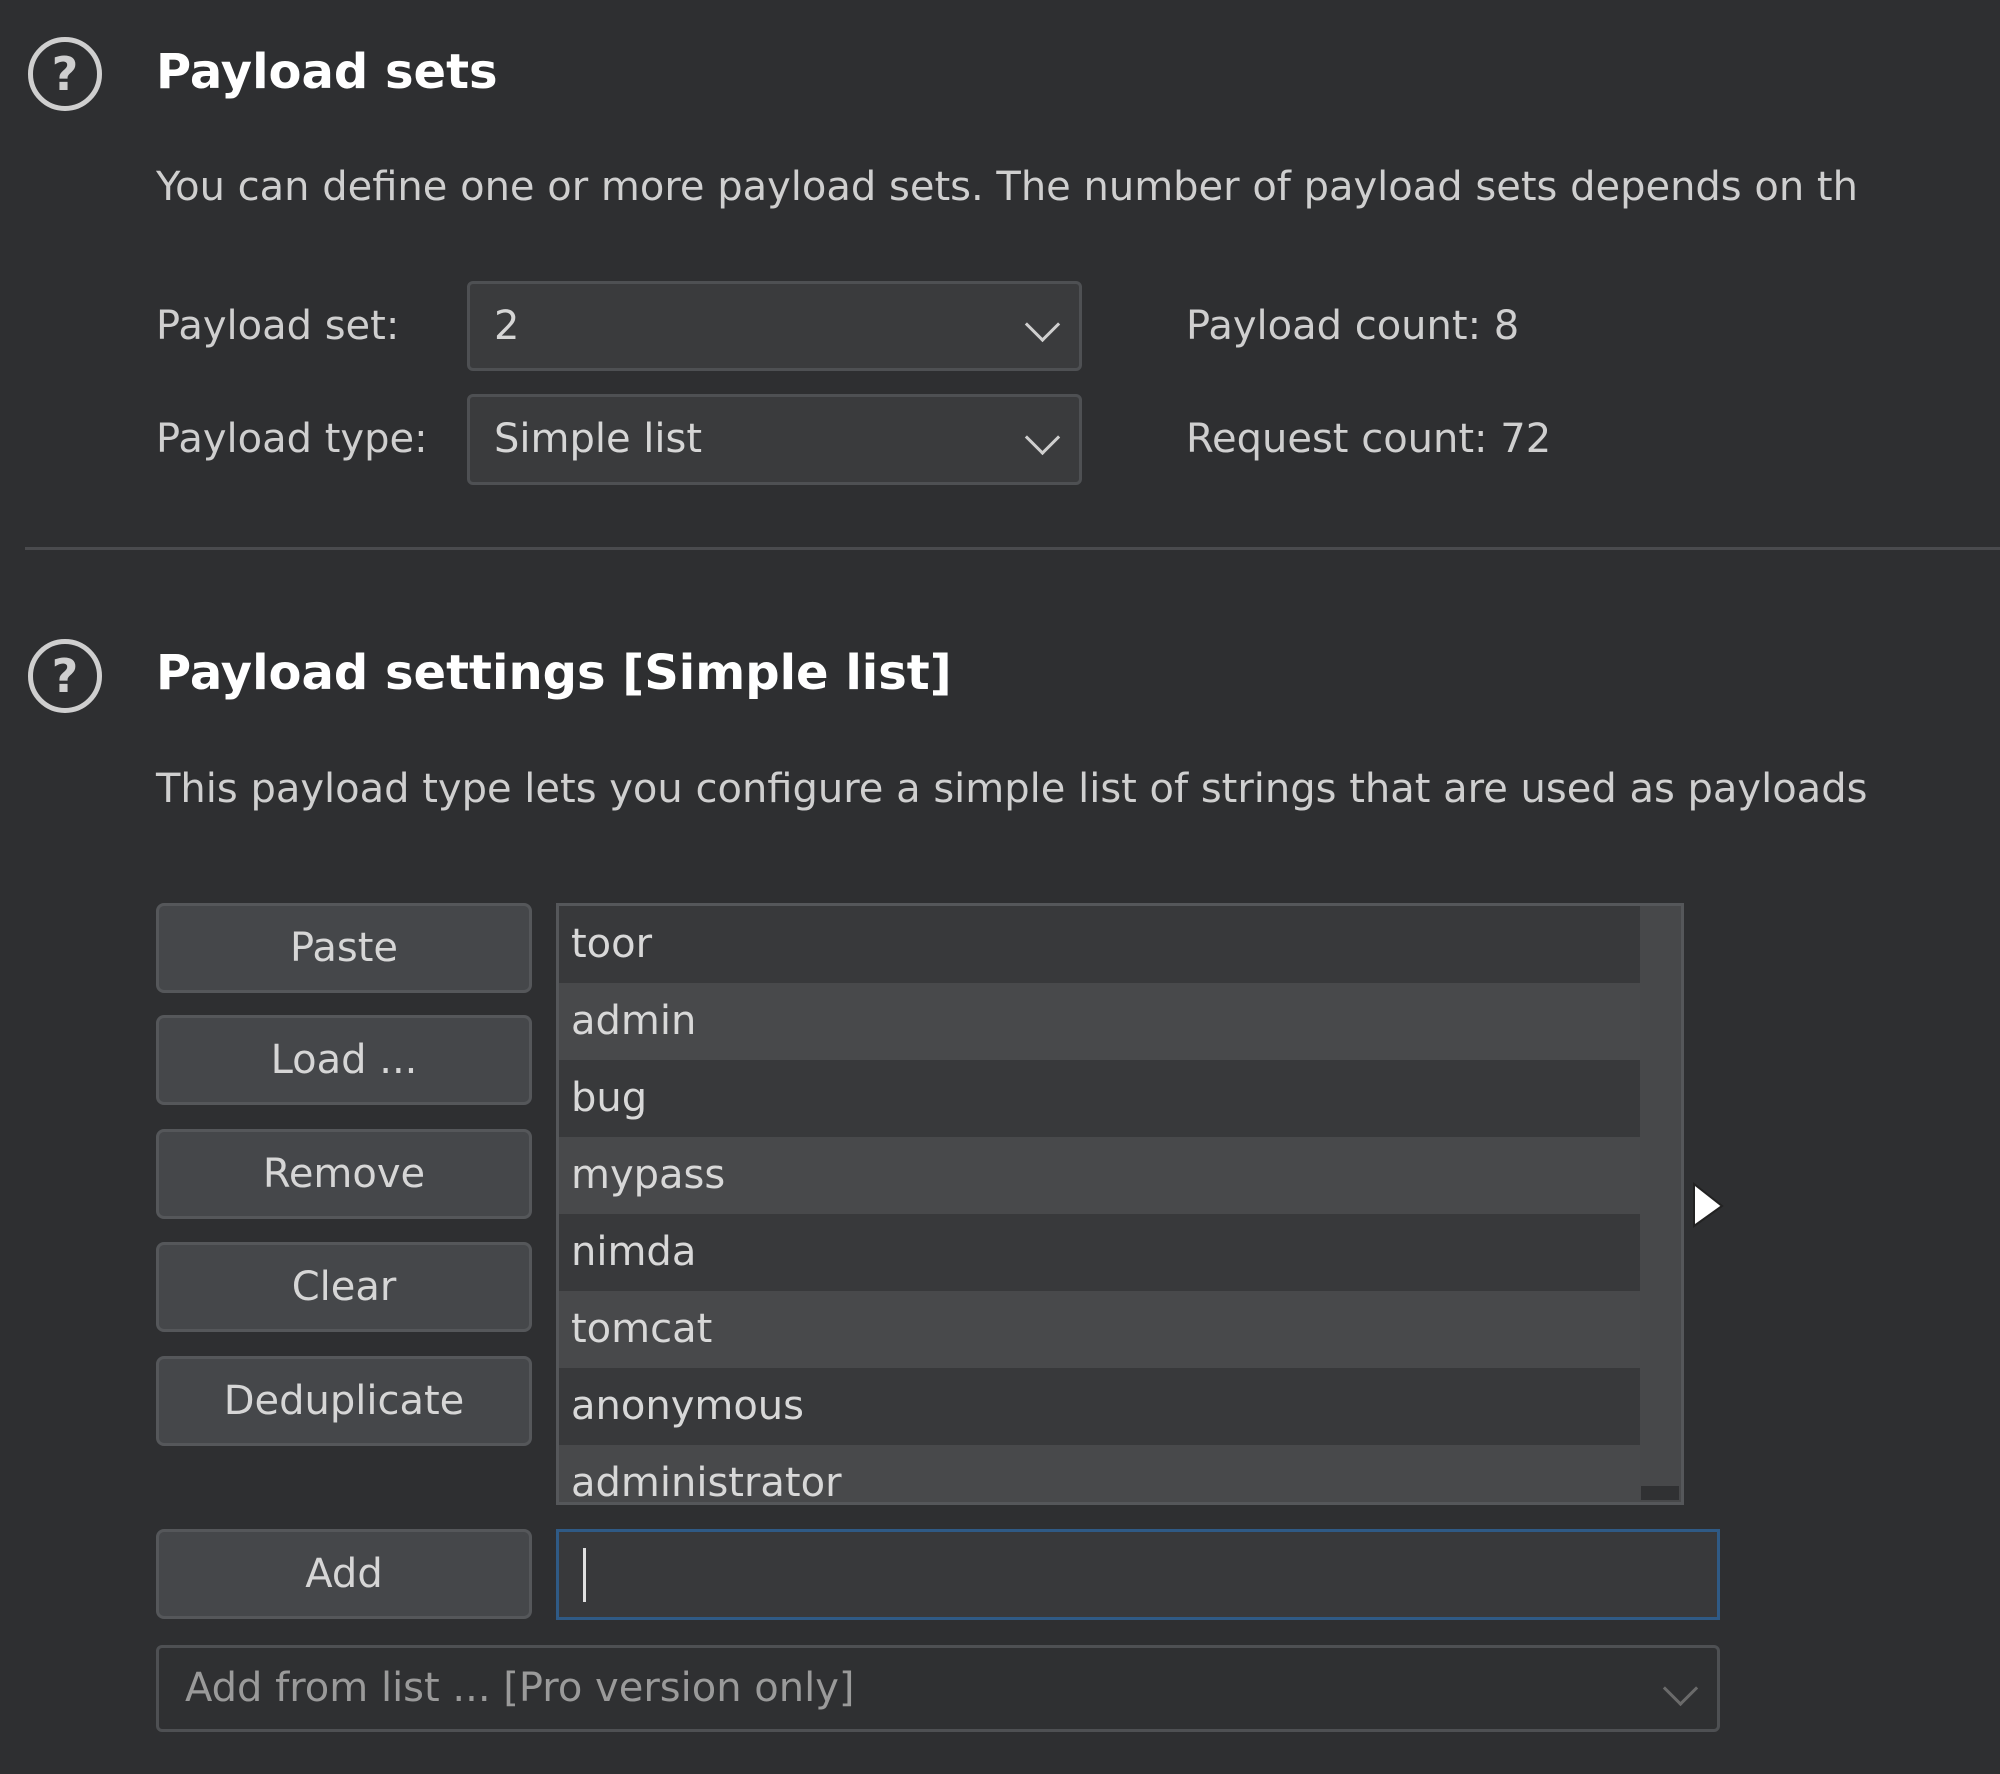  Describe the element at coordinates (1708, 1205) in the screenshot. I see `mouse-cursor-icon` at that location.